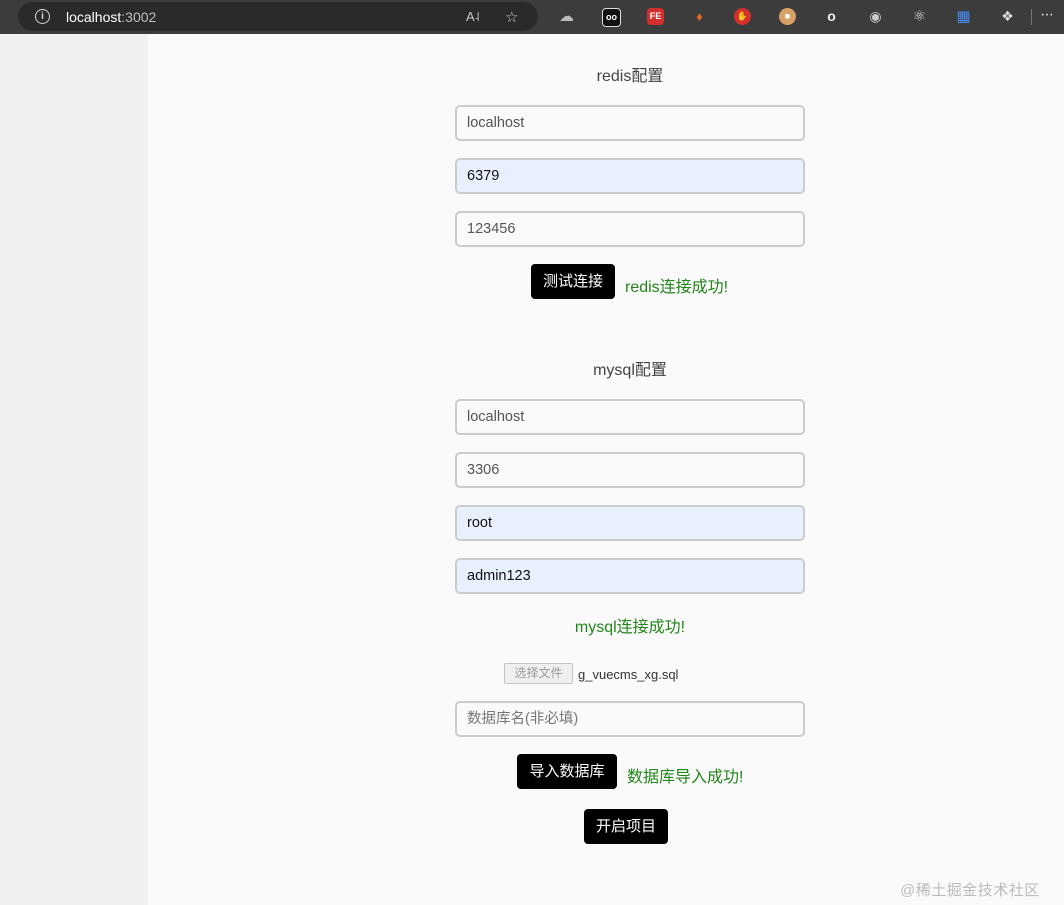 This screenshot has height=905, width=1064. I want to click on selected-file-name: g_vuecms_xg.sql, so click(628, 674).